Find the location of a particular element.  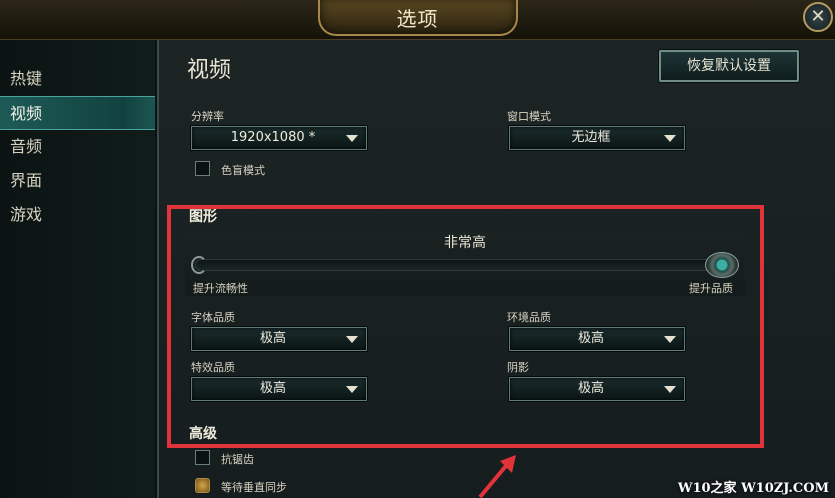

environment-quality-select: 极高 is located at coordinates (597, 339).